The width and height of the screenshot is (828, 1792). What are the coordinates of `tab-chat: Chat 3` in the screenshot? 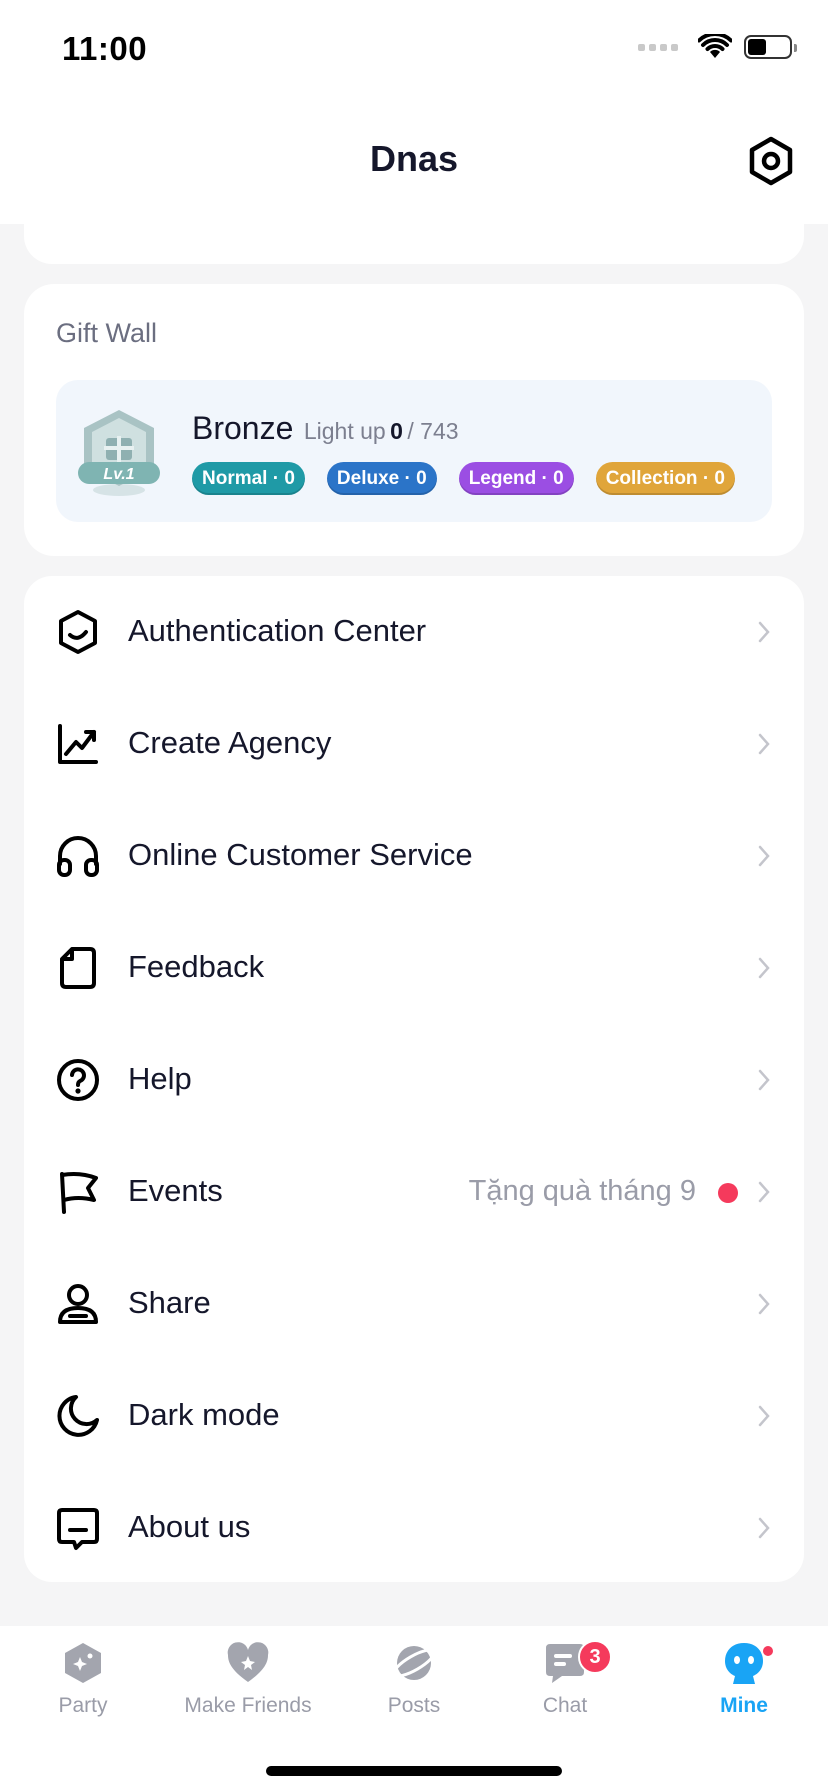 It's located at (565, 1685).